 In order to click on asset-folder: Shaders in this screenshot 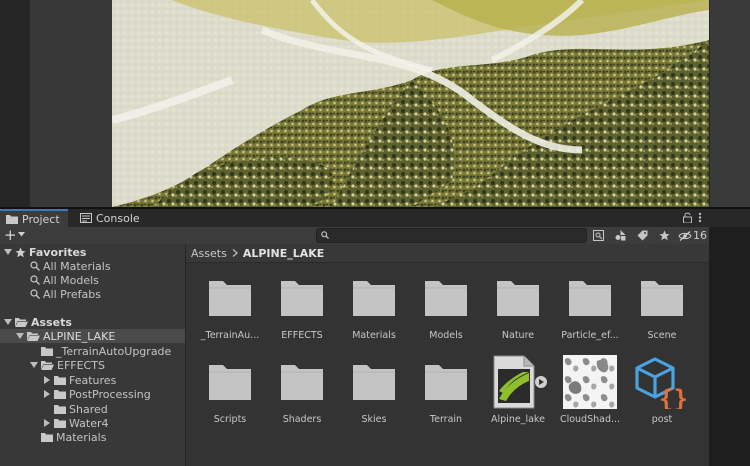, I will do `click(302, 387)`.